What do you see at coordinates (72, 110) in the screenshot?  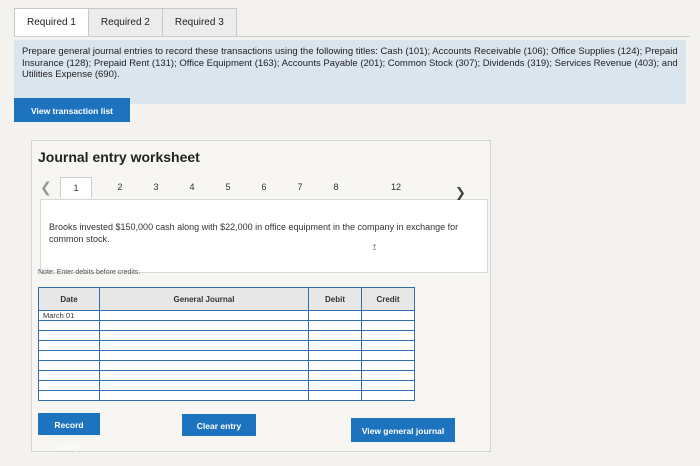 I see `view-transaction-list-button: View transaction list` at bounding box center [72, 110].